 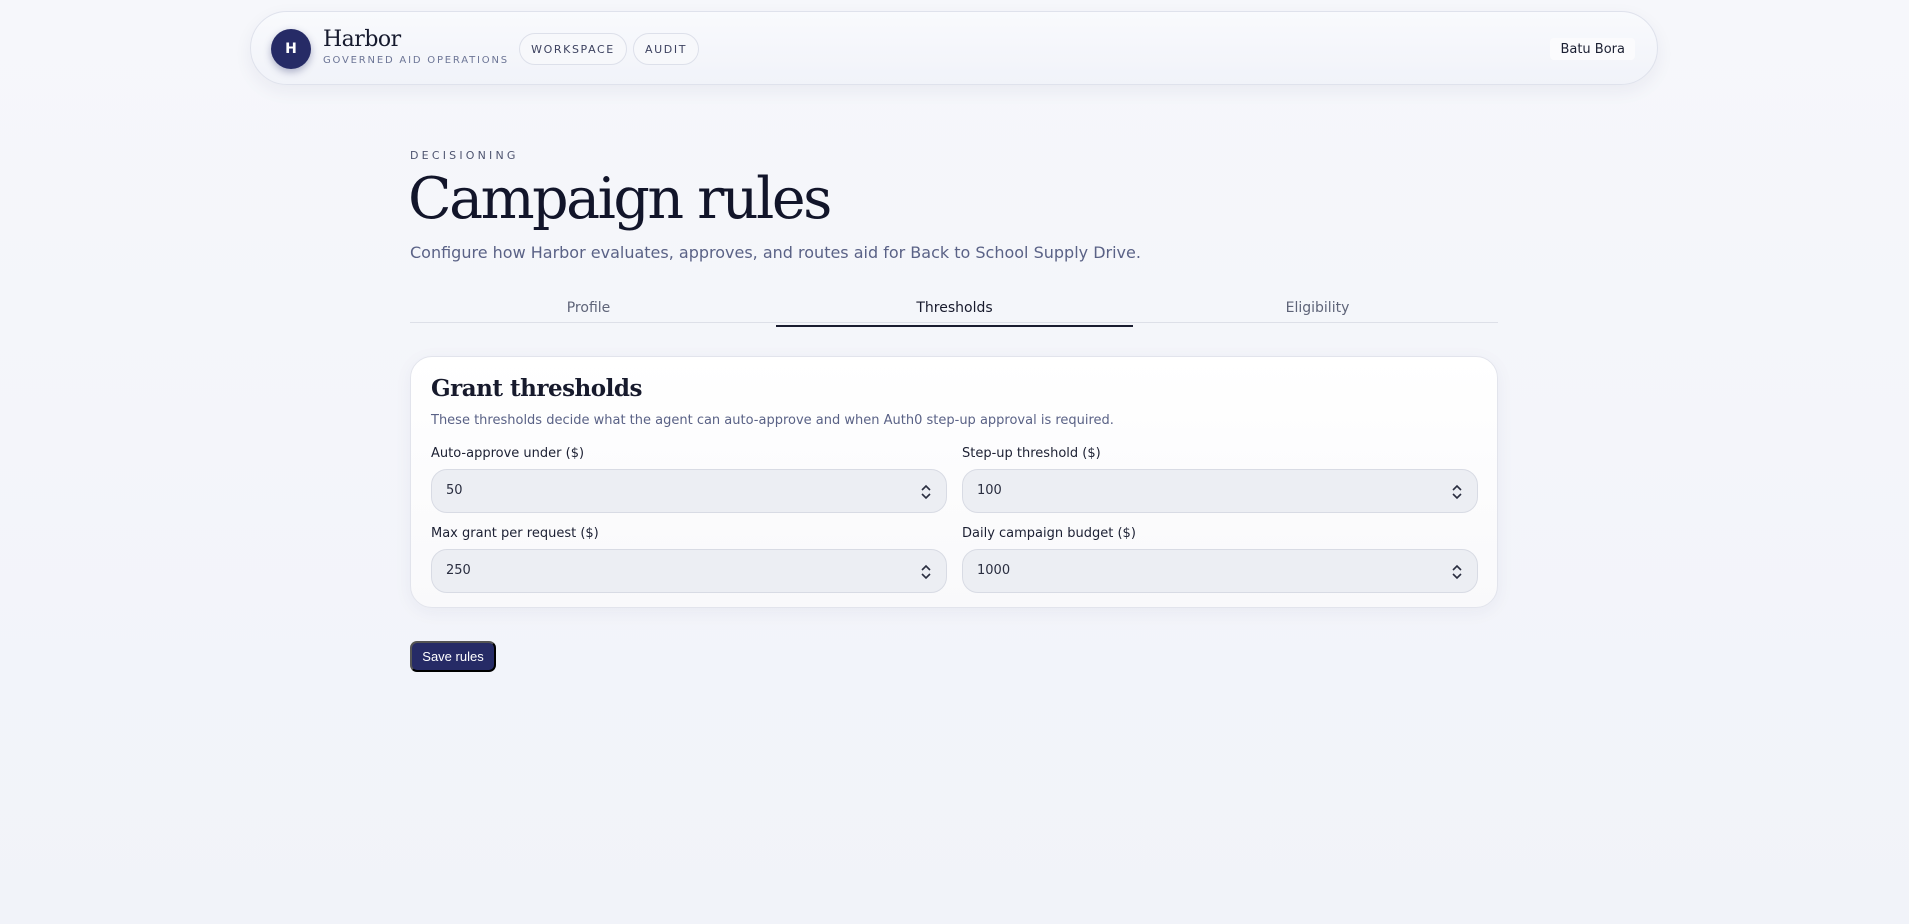 I want to click on auto-approve-label: Auto-approve under ($), so click(x=508, y=453).